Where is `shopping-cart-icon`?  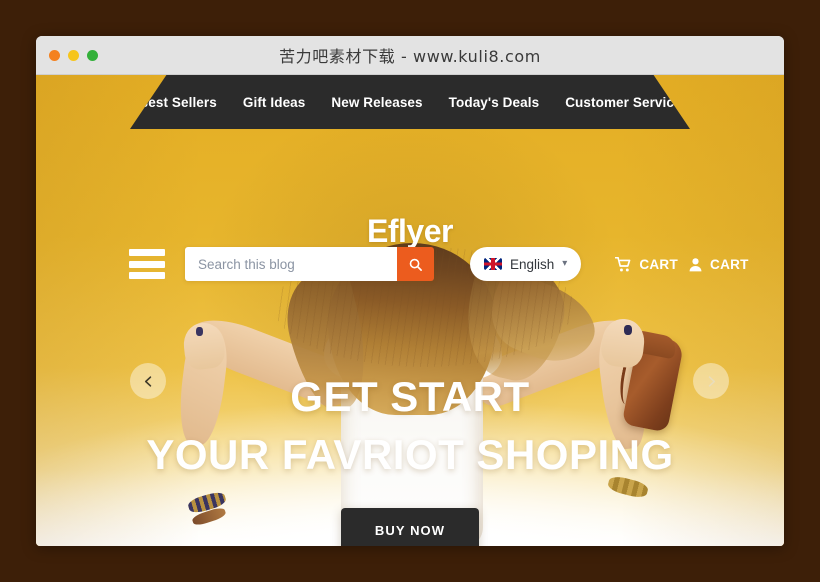
shopping-cart-icon is located at coordinates (623, 263).